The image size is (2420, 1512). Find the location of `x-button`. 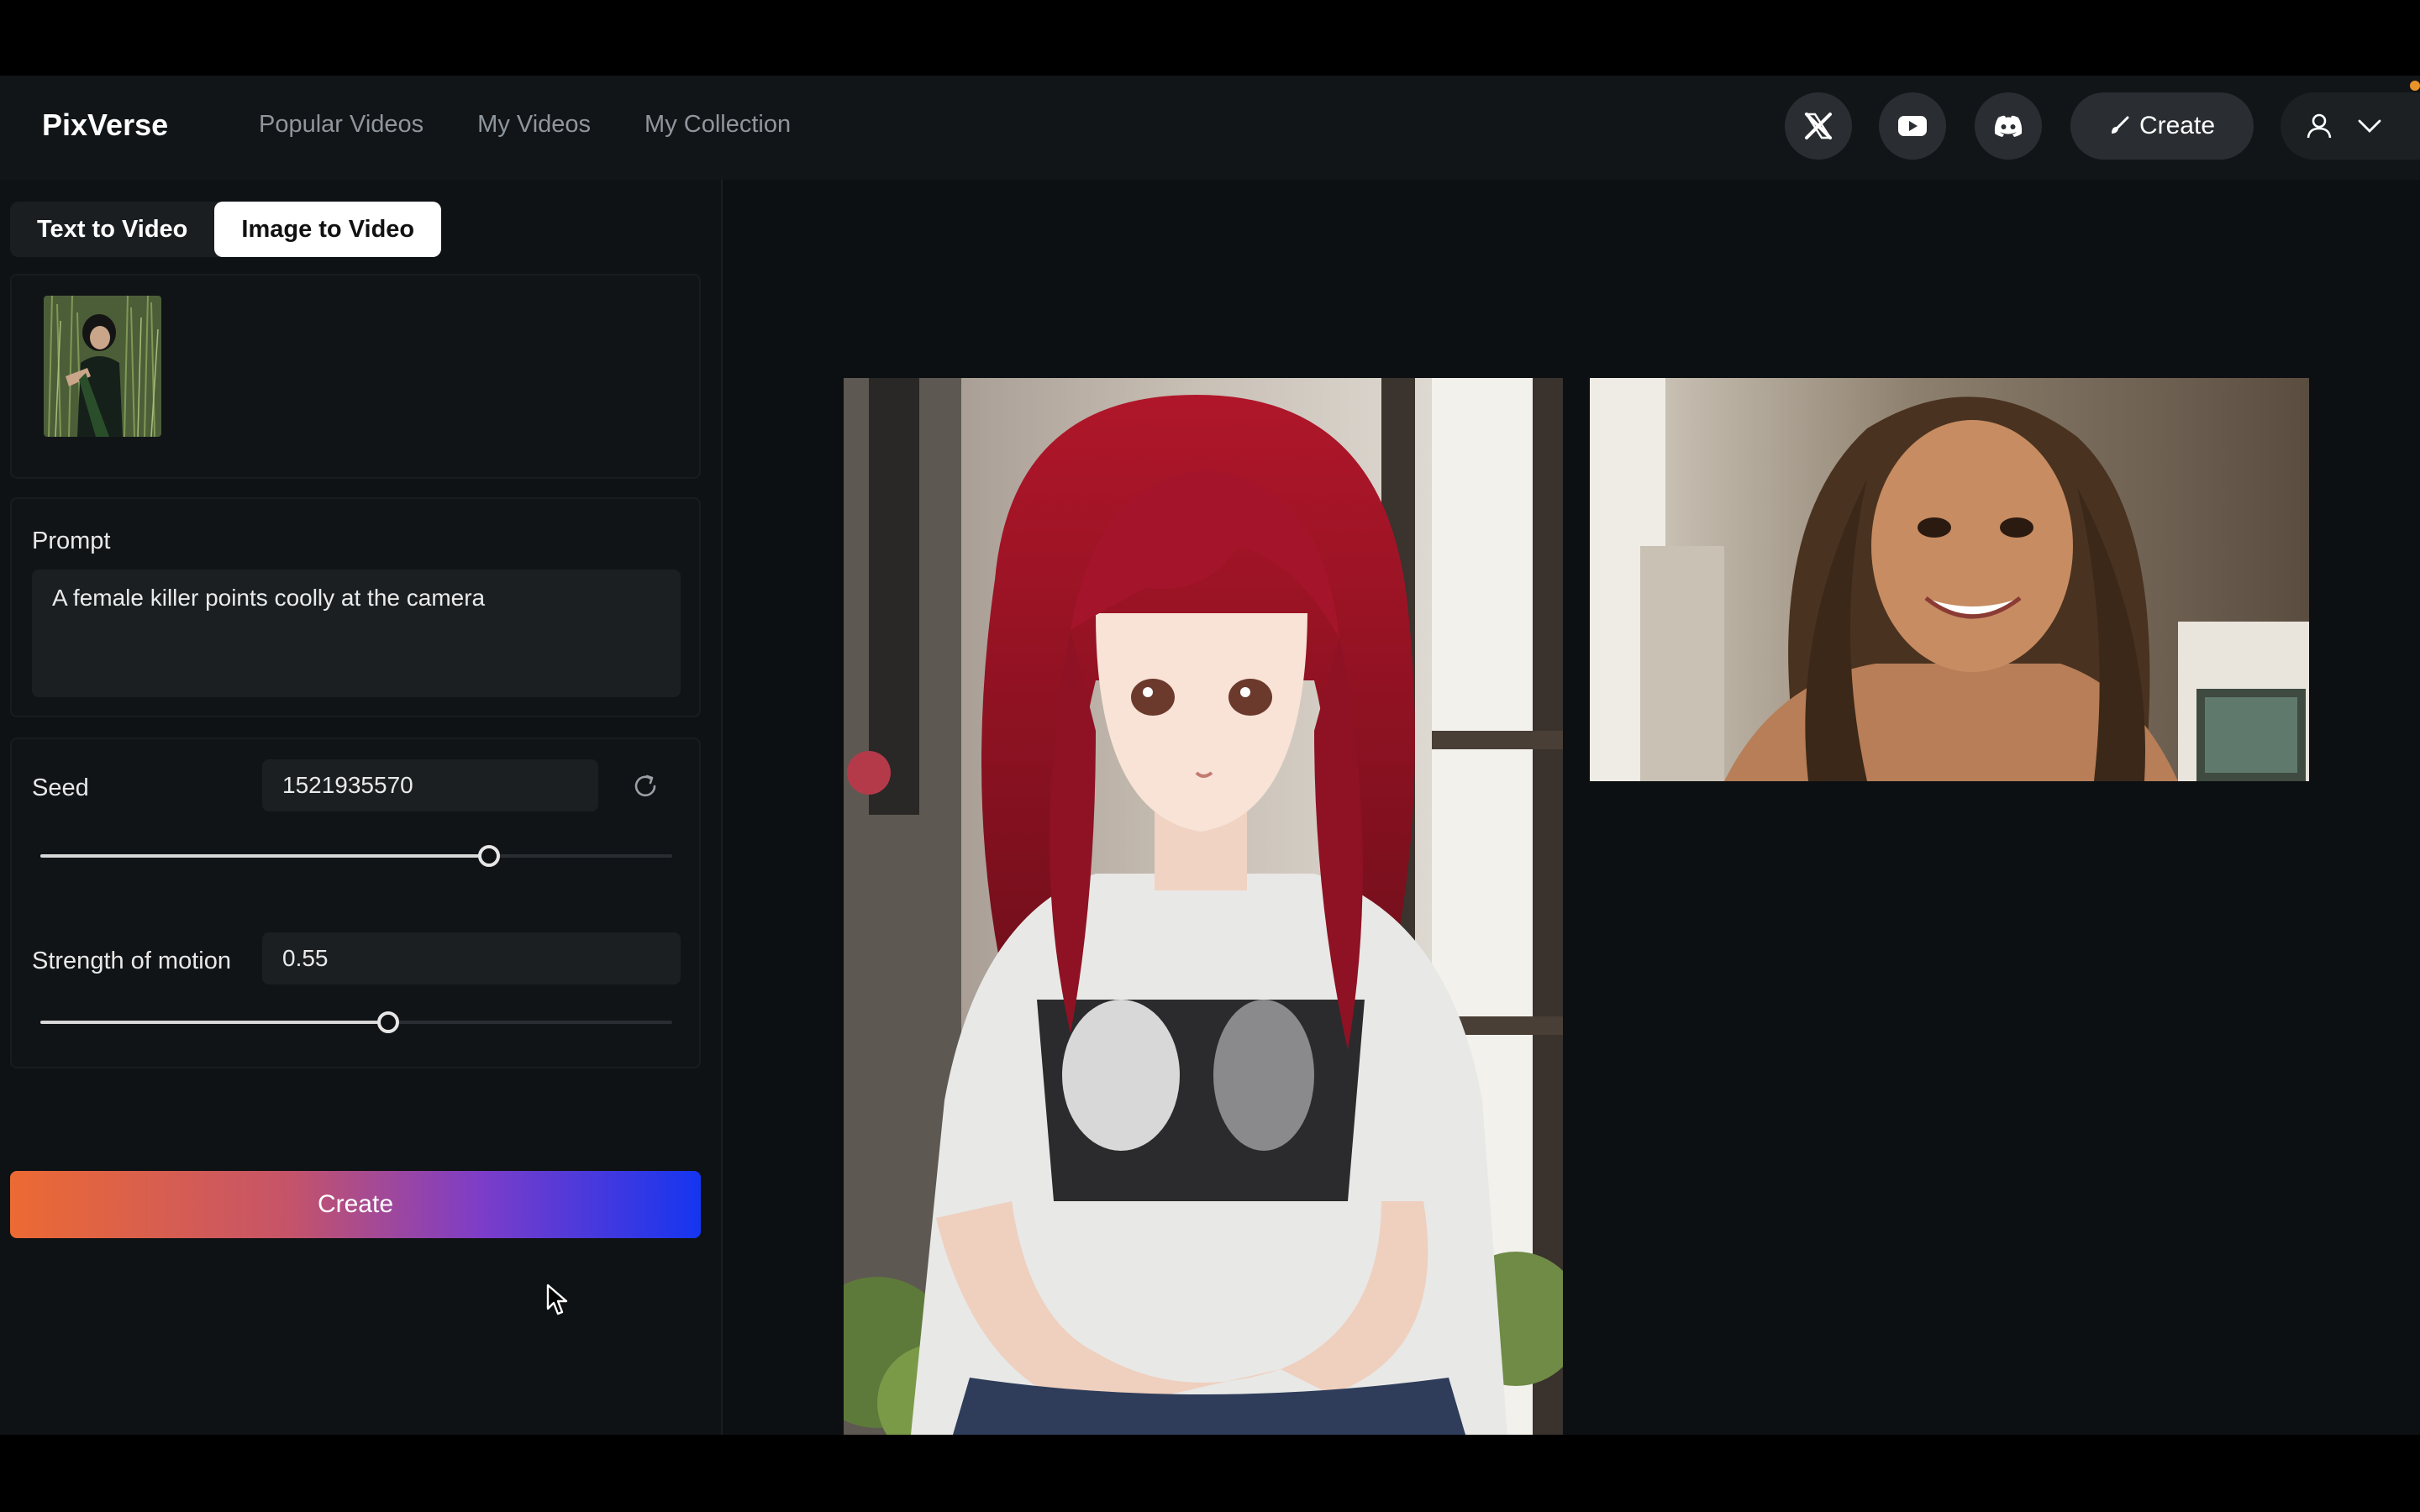

x-button is located at coordinates (1818, 126).